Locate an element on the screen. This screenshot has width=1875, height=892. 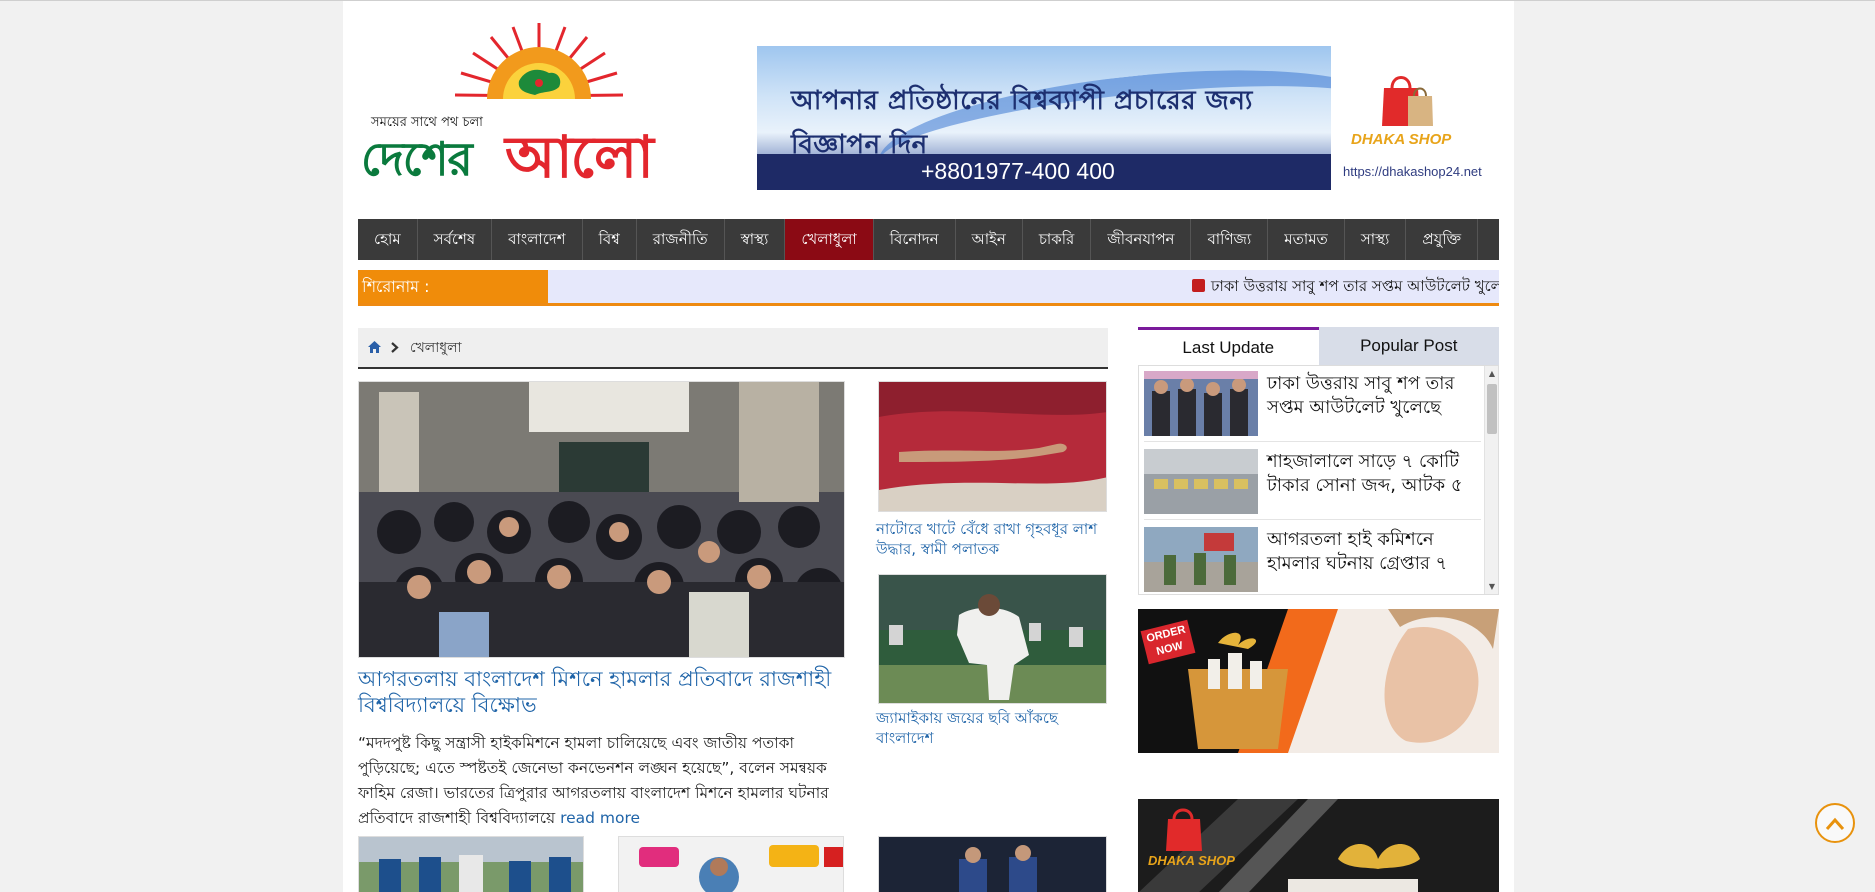
ad-url: https://dhakashop24.net is located at coordinates (1412, 171).